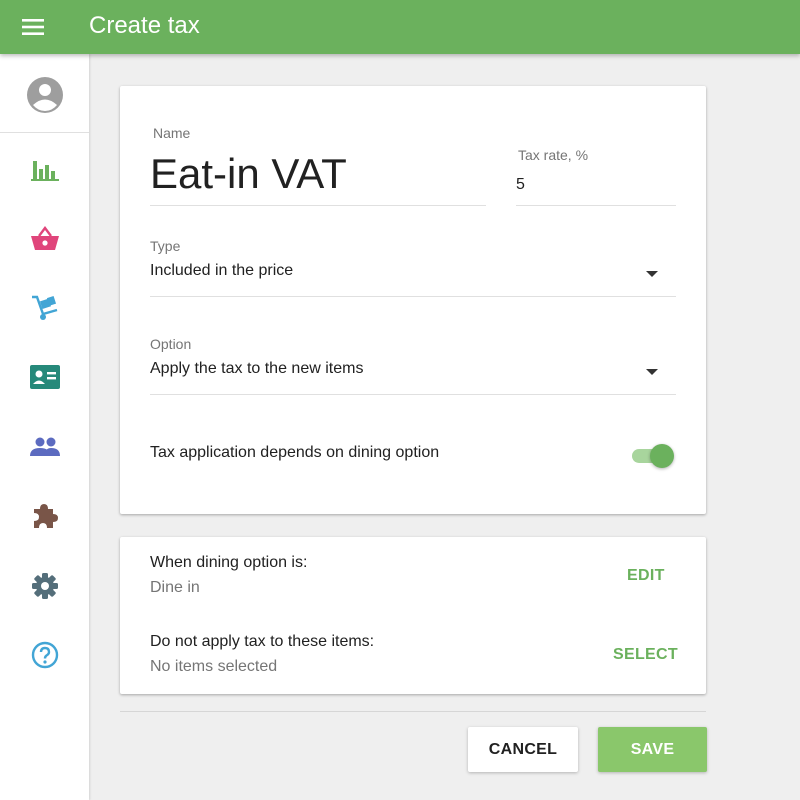 This screenshot has width=800, height=800. I want to click on gear-icon, so click(44, 586).